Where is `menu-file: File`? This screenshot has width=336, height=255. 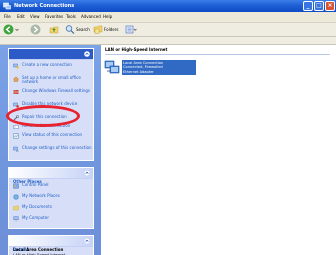
menu-file: File is located at coordinates (7, 17).